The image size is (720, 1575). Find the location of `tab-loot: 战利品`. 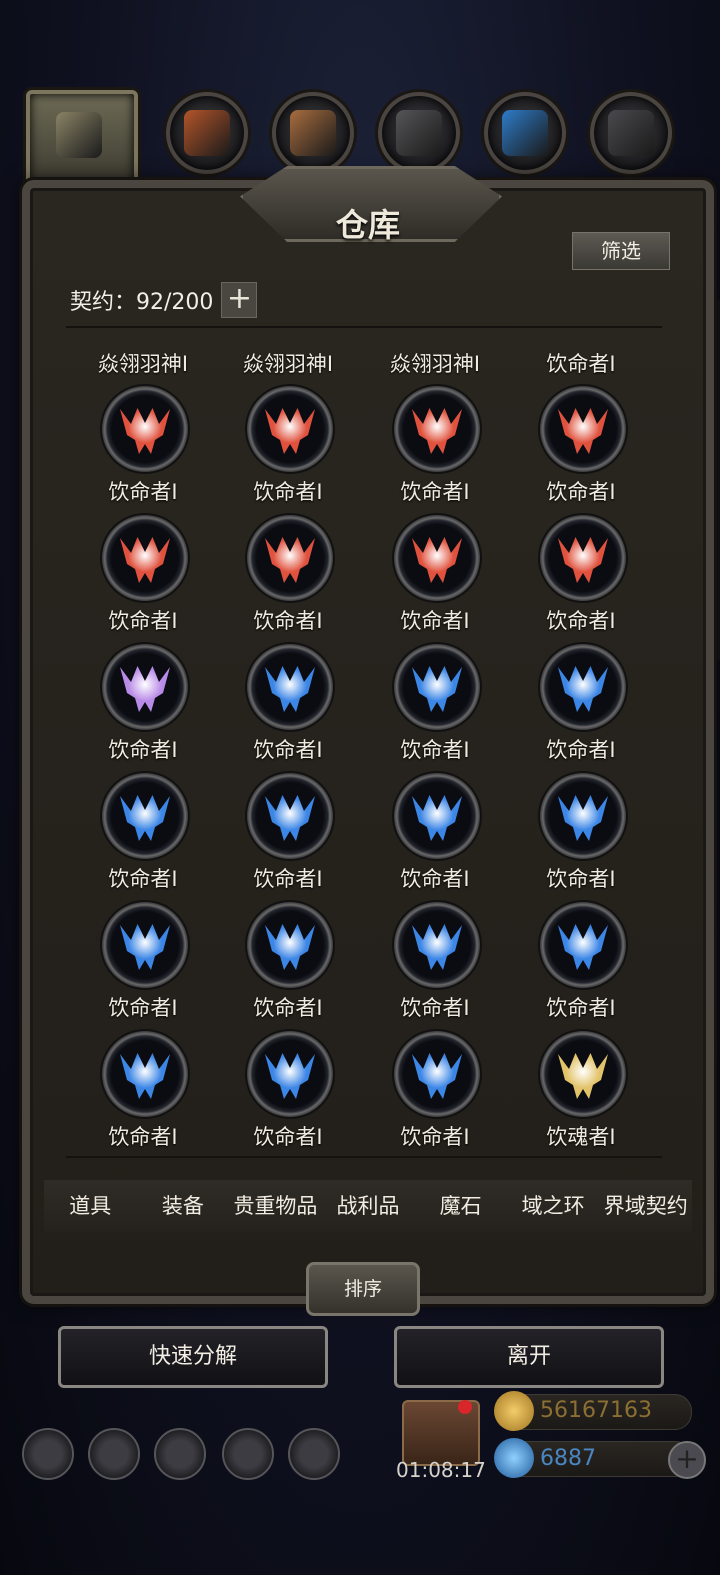

tab-loot: 战利品 is located at coordinates (368, 1206).